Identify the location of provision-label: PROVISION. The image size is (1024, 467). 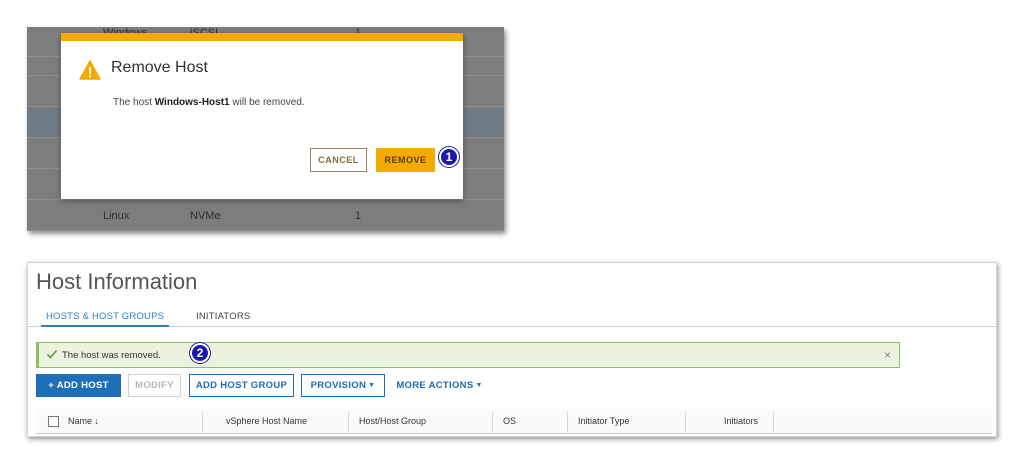
(338, 385).